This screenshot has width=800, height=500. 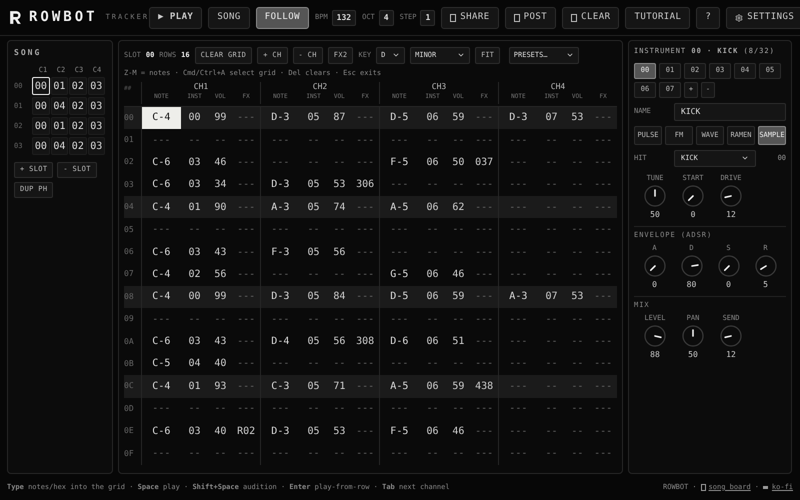 I want to click on grid-cell: 03, so click(x=194, y=341).